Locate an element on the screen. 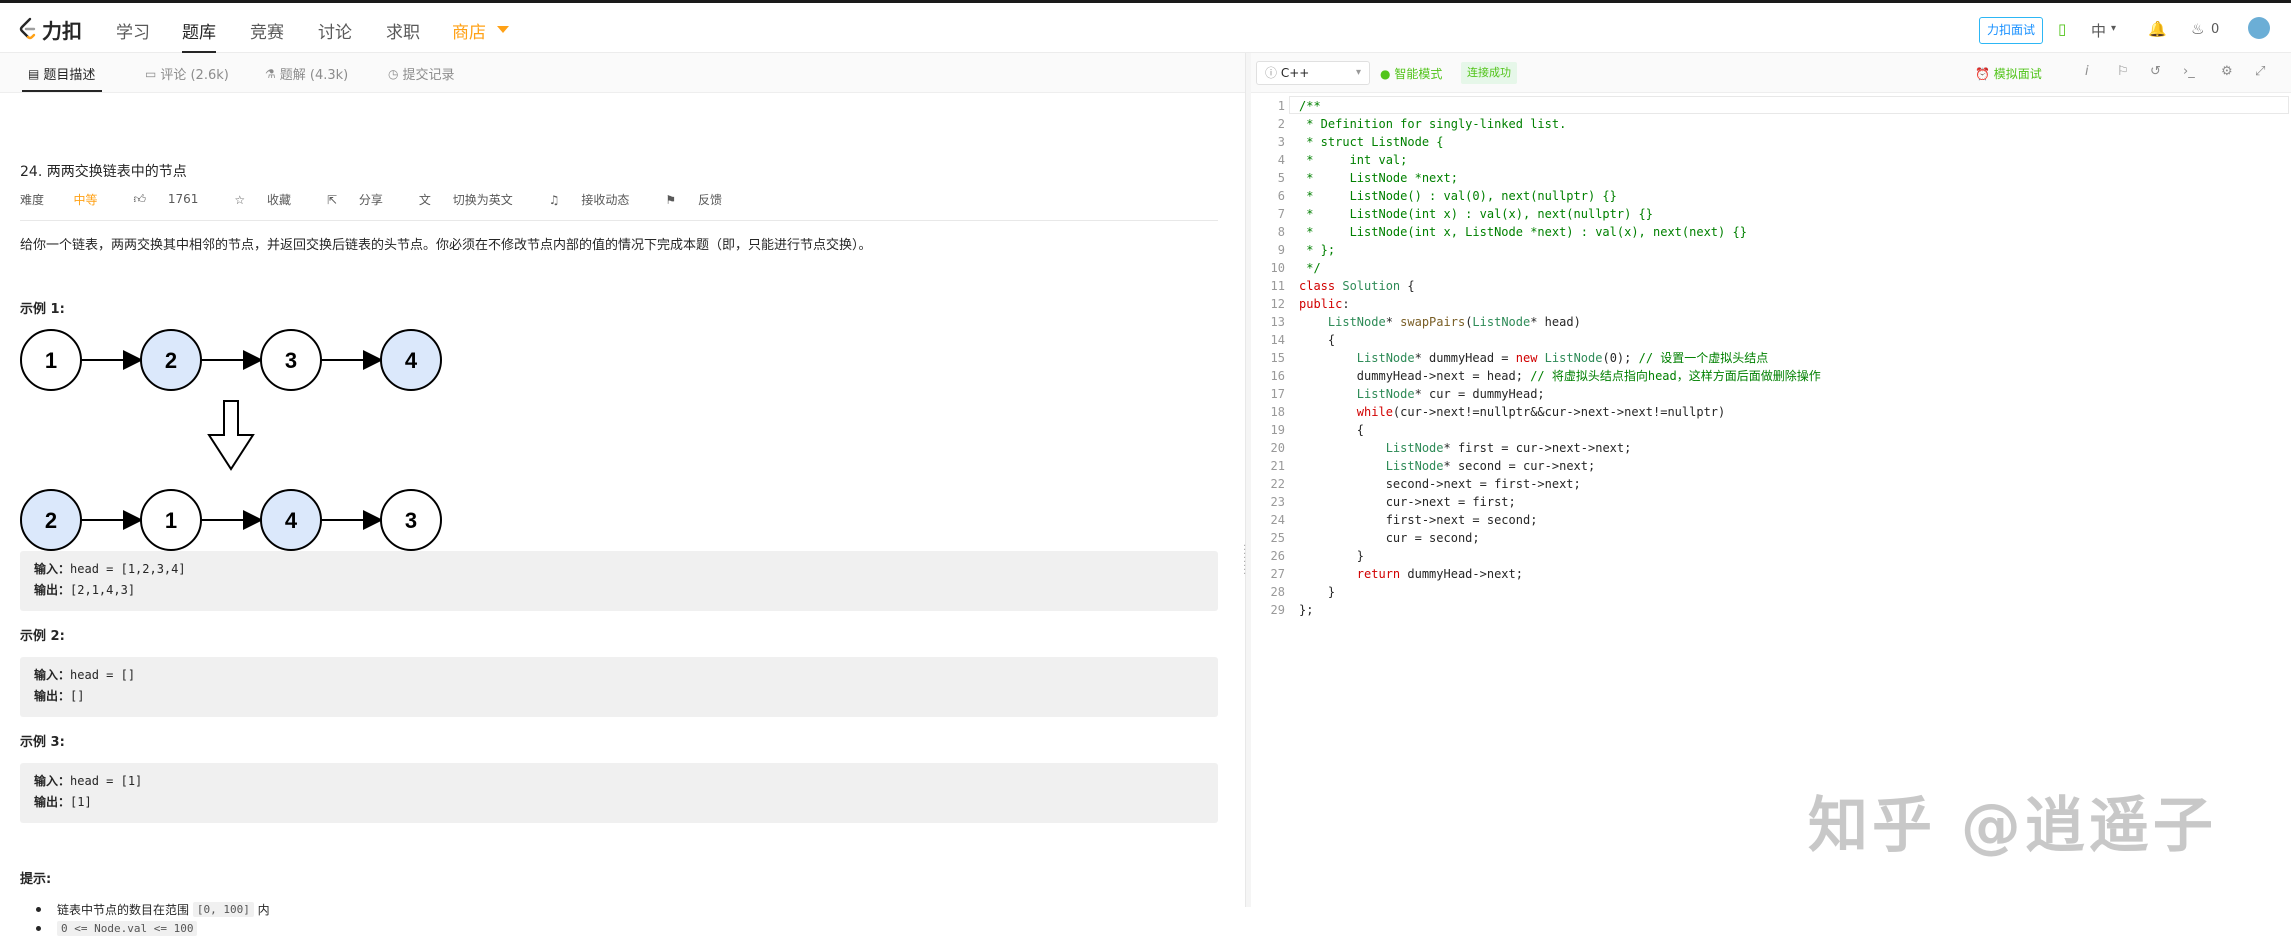 Image resolution: width=2291 pixels, height=936 pixels. logo: 力扣 is located at coordinates (50, 29).